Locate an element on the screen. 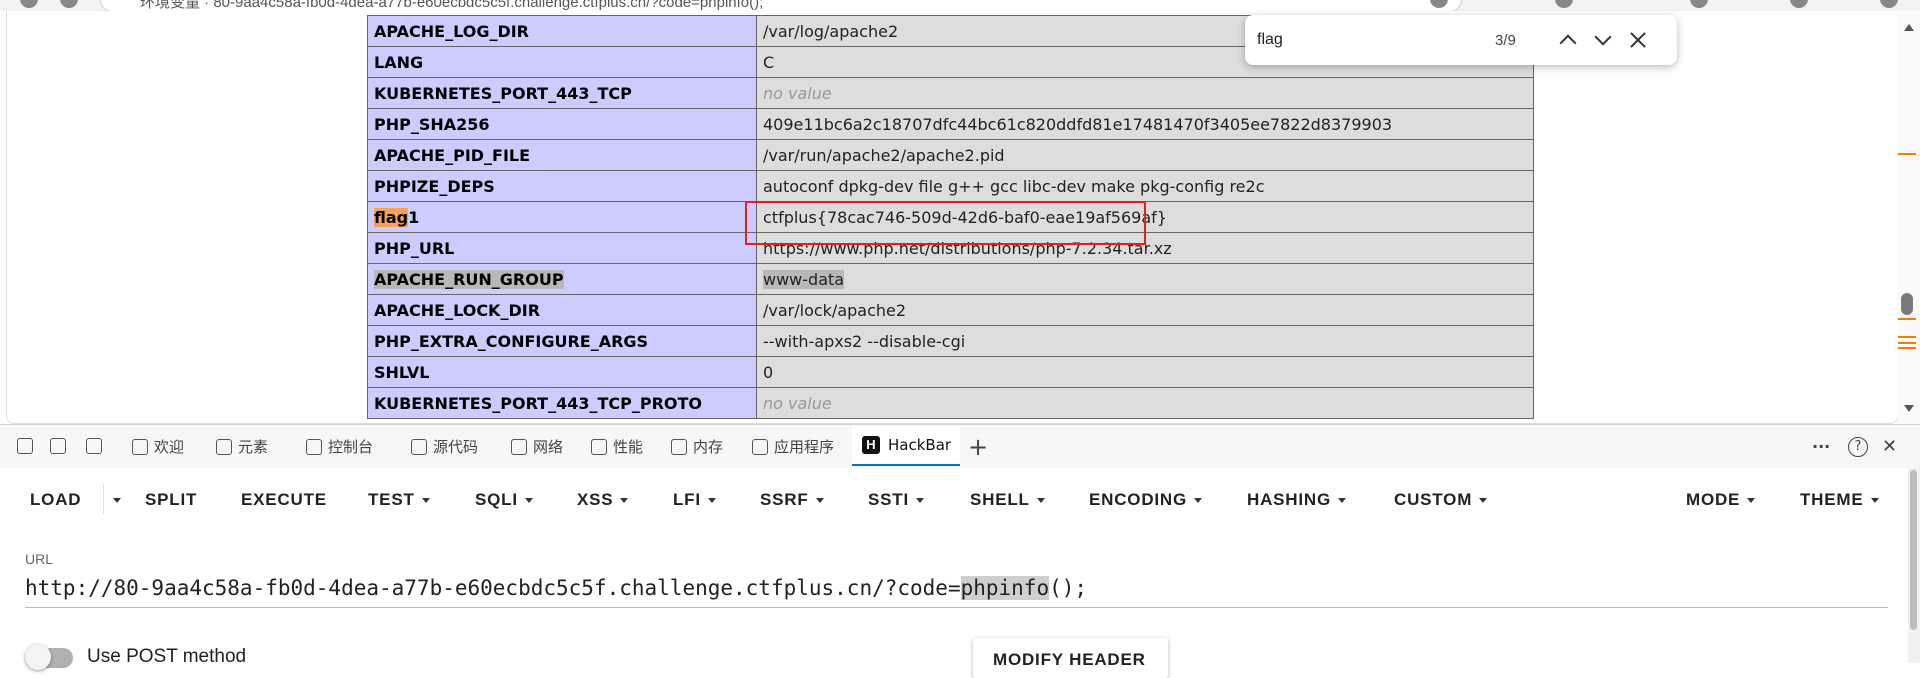 The width and height of the screenshot is (1920, 678). env-value: /var/lock/apache2 is located at coordinates (1145, 310).